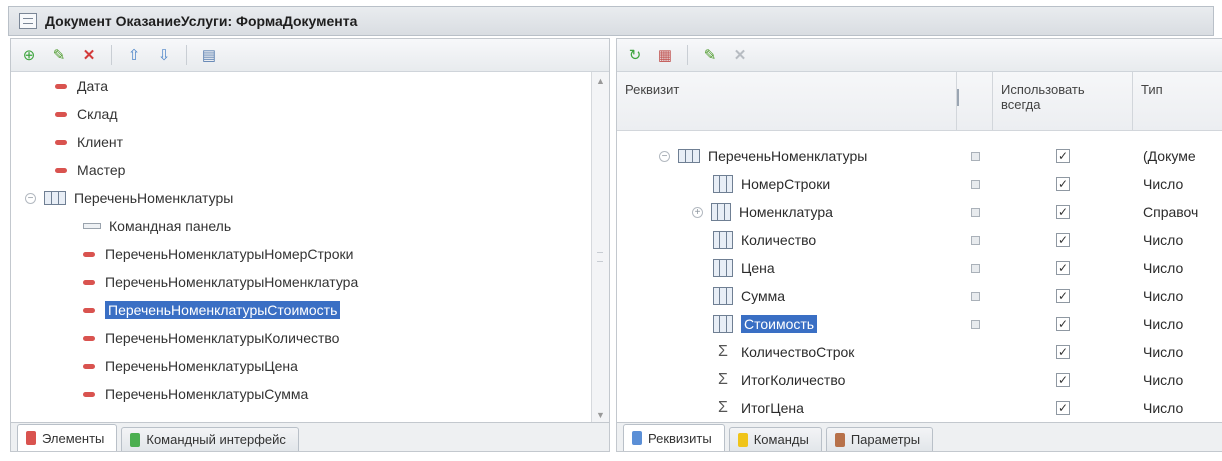 This screenshot has height=461, width=1222. Describe the element at coordinates (301, 366) in the screenshot. I see `tree-item-price: ПереченьНоменклатурыЦена` at that location.